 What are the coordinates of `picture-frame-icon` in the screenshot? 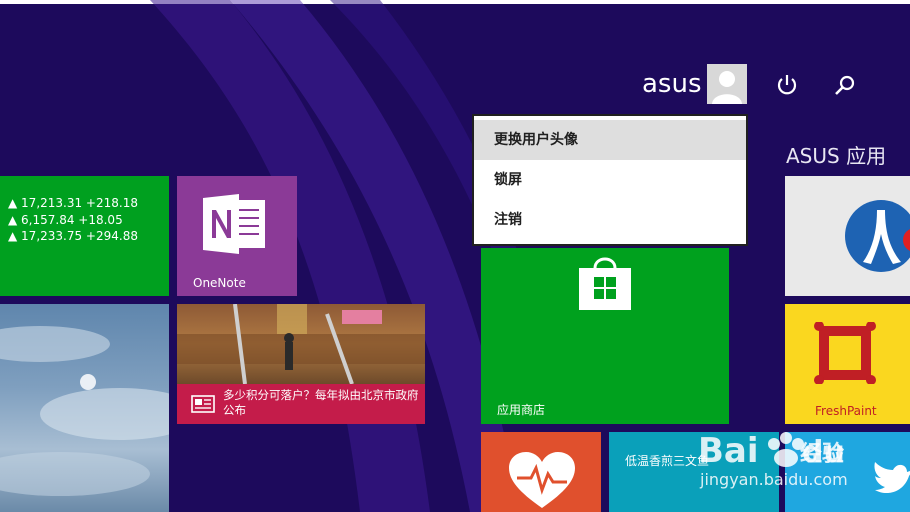 It's located at (845, 353).